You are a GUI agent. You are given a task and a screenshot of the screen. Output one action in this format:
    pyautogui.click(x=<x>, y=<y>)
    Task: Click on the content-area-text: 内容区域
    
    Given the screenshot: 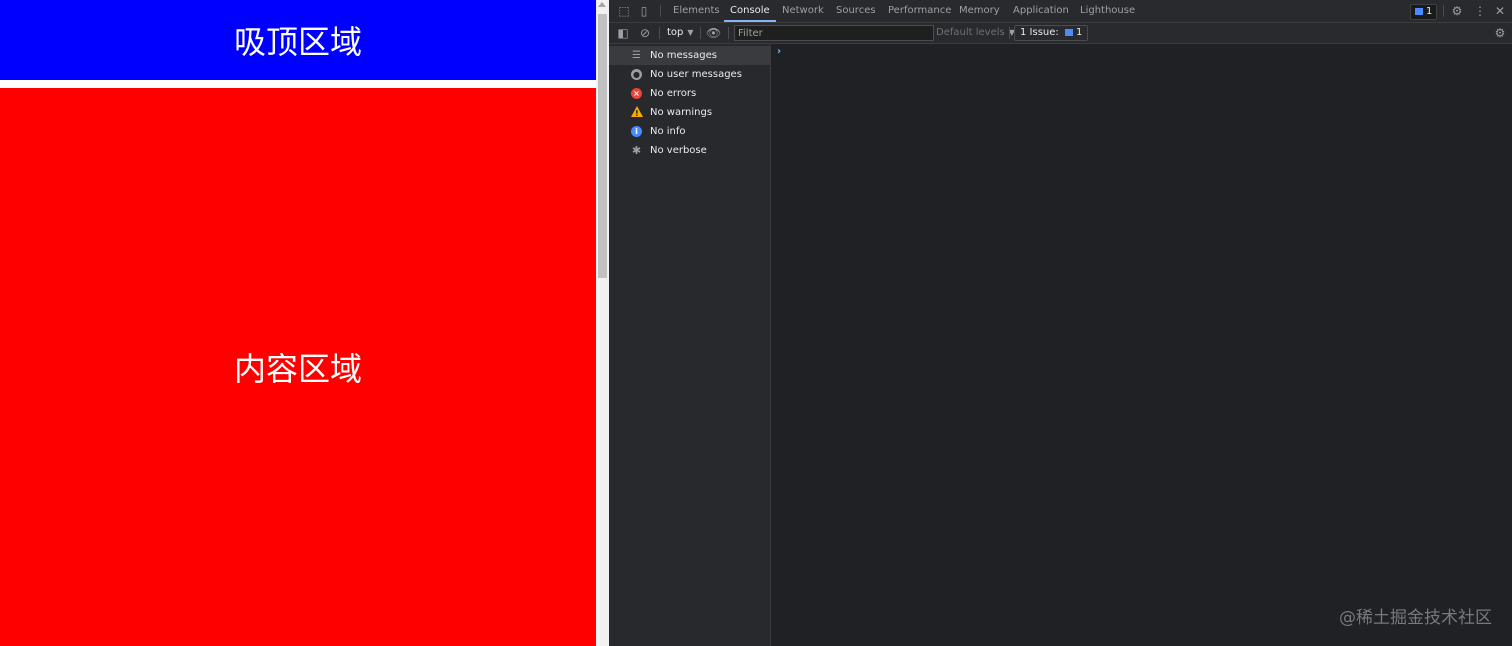 What is the action you would take?
    pyautogui.click(x=297, y=369)
    